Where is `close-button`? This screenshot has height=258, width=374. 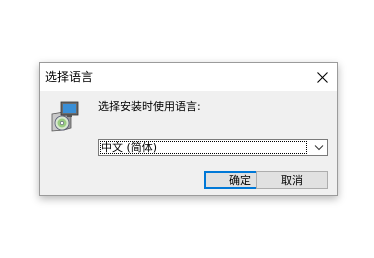
close-button is located at coordinates (322, 77).